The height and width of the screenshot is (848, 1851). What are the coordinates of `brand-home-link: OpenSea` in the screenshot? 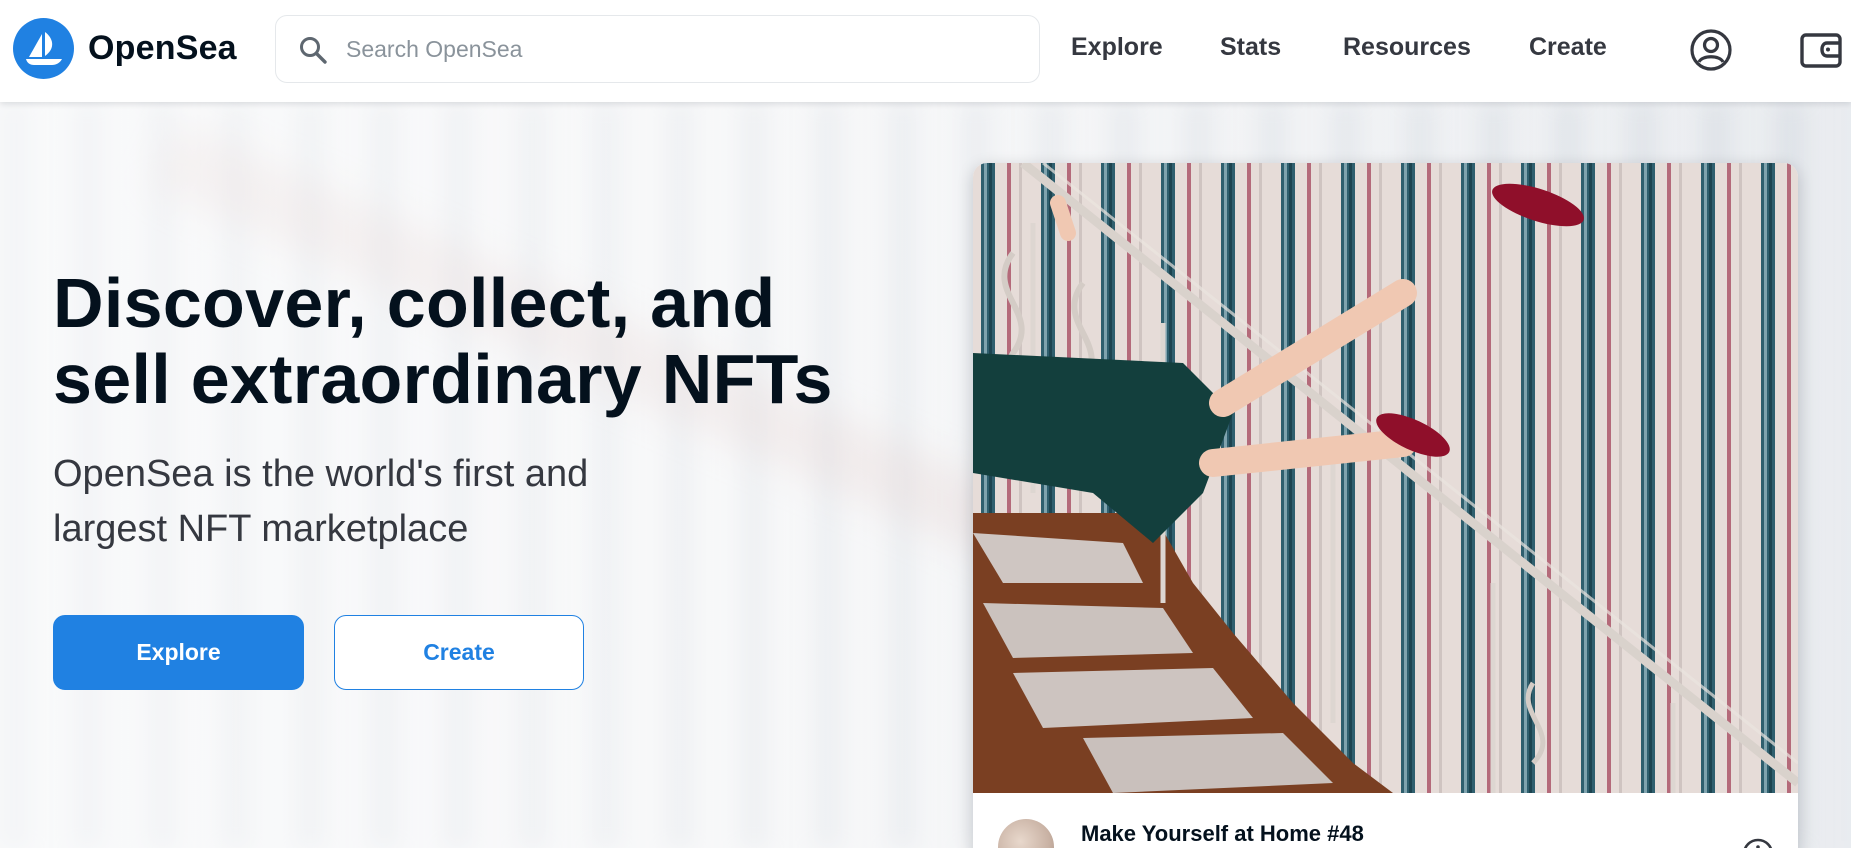 It's located at (125, 48).